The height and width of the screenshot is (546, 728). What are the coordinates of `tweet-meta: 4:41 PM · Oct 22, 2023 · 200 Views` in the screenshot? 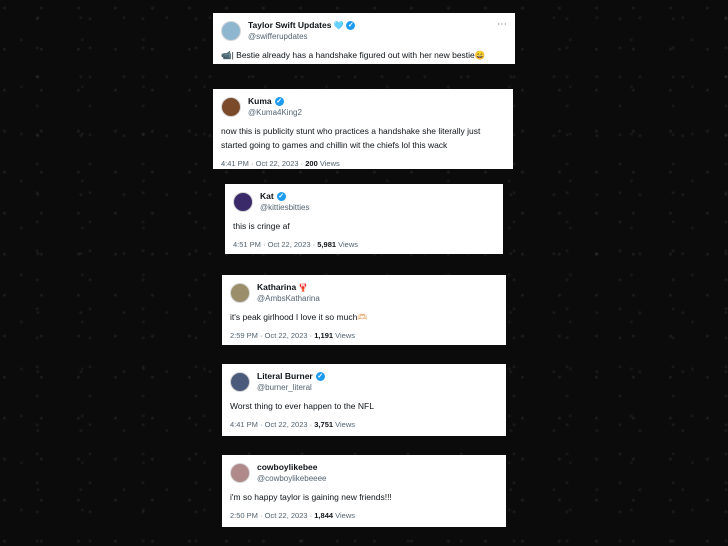 It's located at (363, 163).